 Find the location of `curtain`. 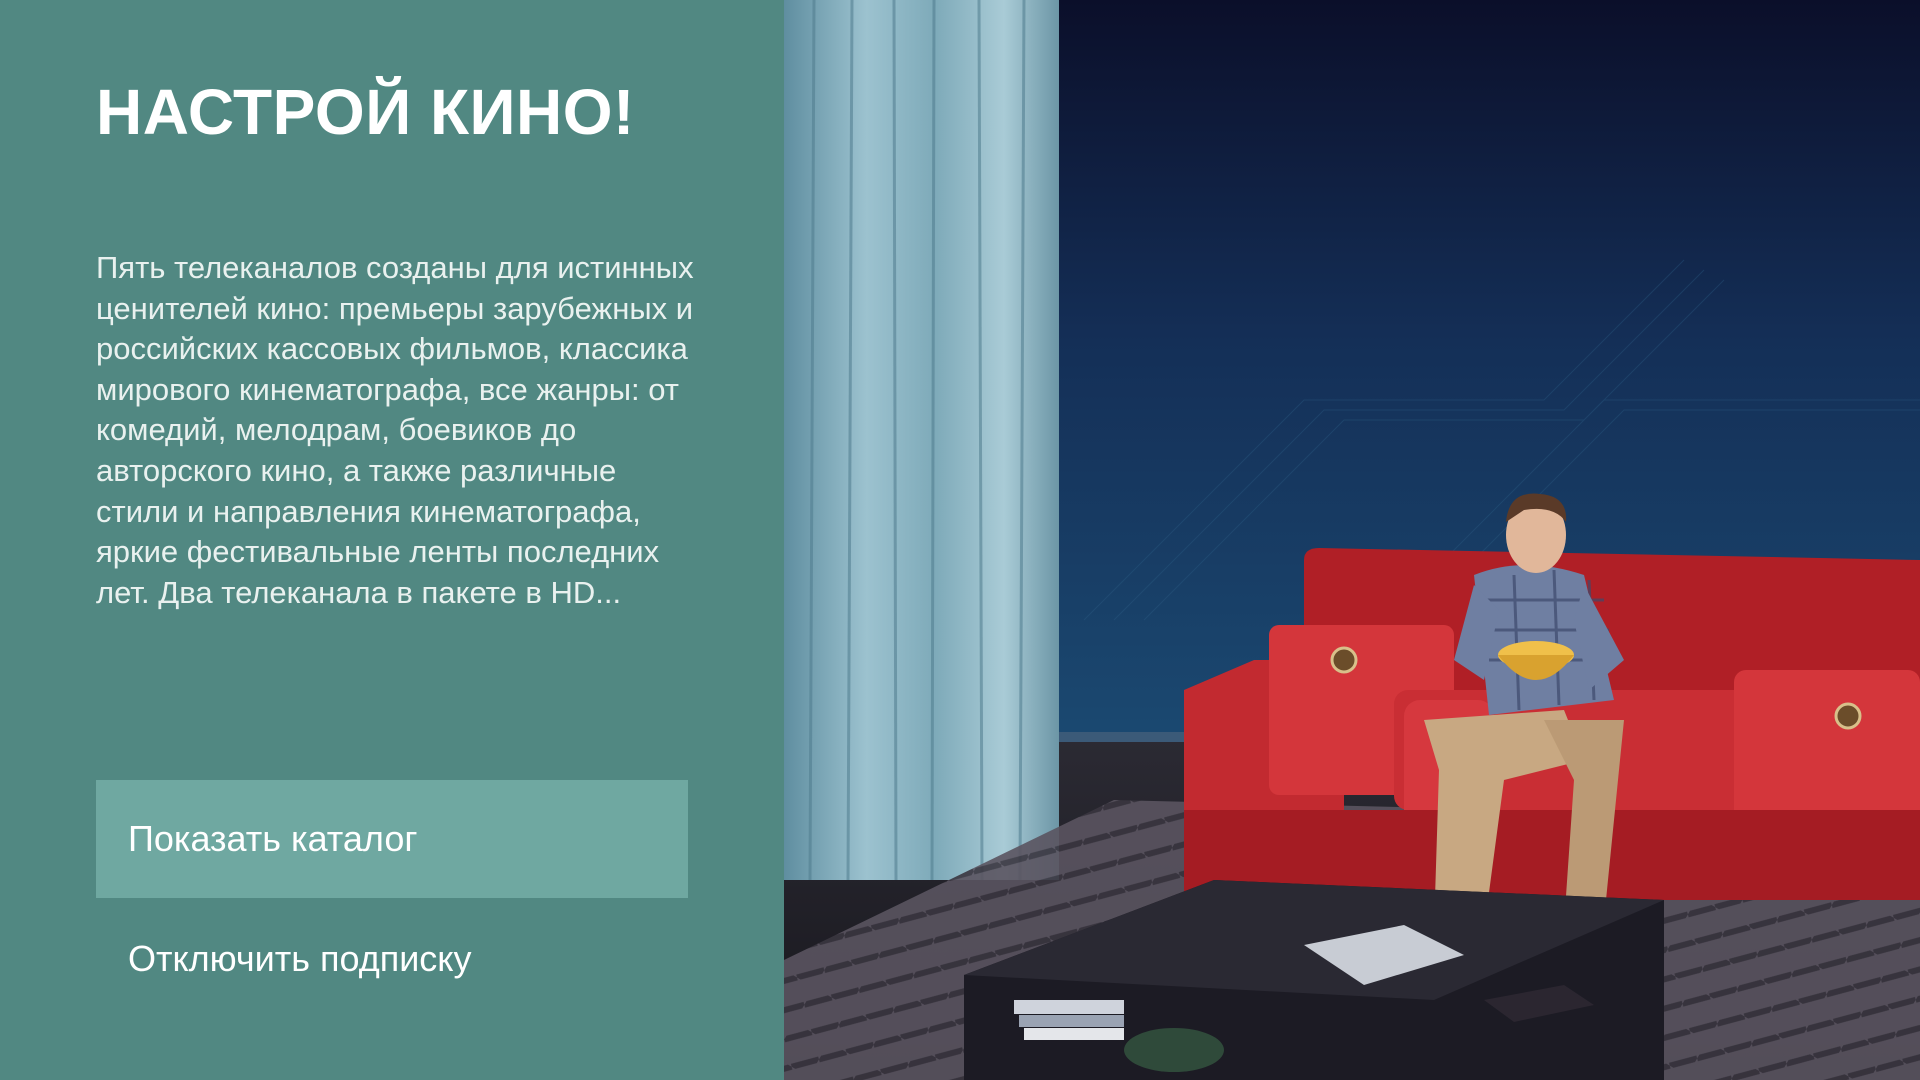

curtain is located at coordinates (921, 440).